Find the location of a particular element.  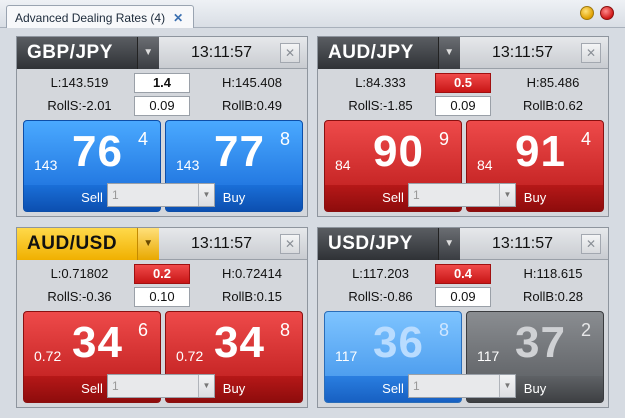

low-high-row: L:0.71802 0.2 H:0.72414 is located at coordinates (162, 274).